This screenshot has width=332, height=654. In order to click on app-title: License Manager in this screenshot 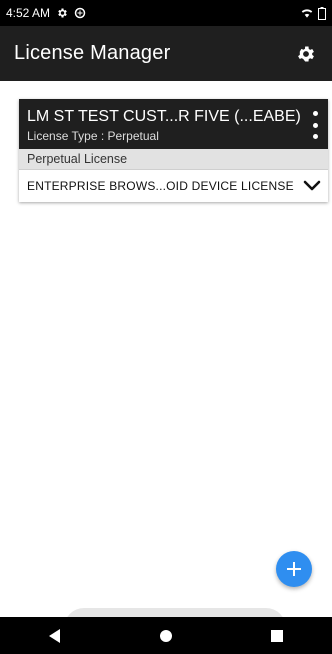, I will do `click(92, 53)`.